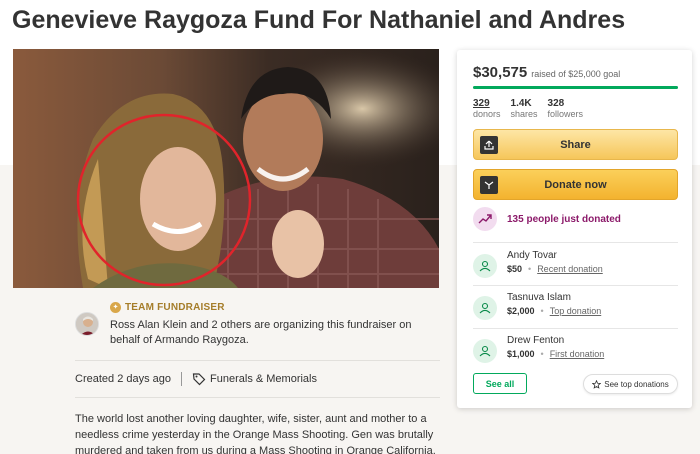  I want to click on organizer-avatar, so click(87, 324).